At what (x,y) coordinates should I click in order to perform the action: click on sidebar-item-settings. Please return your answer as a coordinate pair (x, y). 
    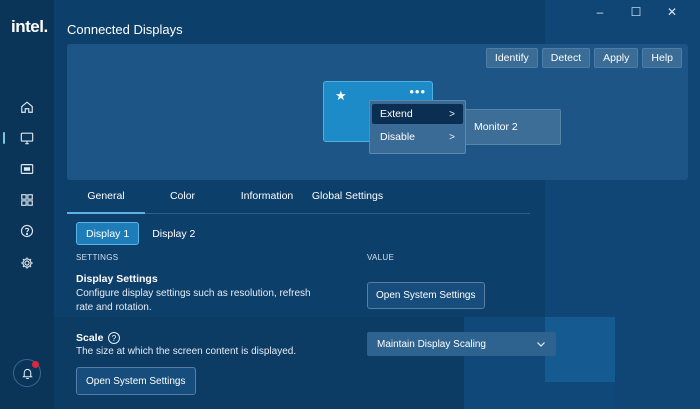
    Looking at the image, I should click on (27, 263).